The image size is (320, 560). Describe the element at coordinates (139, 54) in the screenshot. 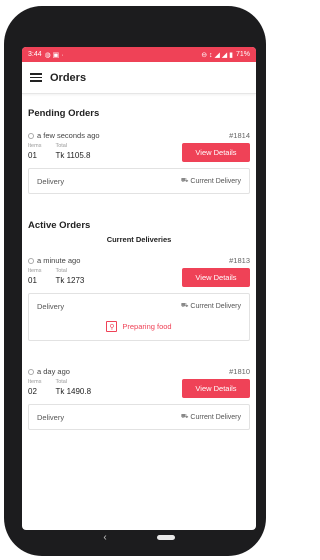

I see `status-bar: 3:44 ◍ ▣ · ⊖ ↕ ◢ ◢ ▮ 71%` at that location.